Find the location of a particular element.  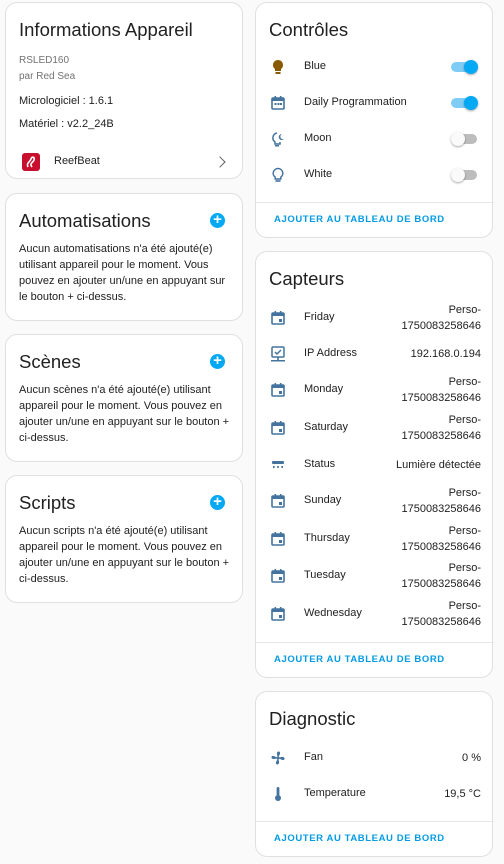

integration-label: ReefBeat is located at coordinates (77, 161).